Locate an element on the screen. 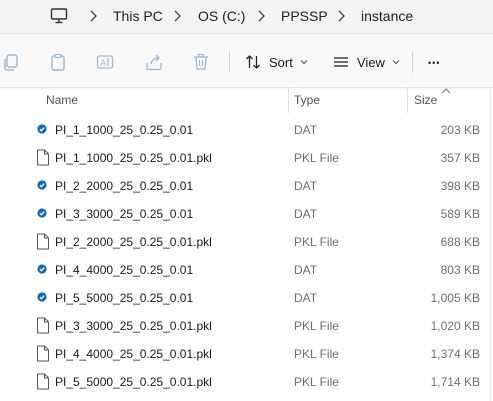 The width and height of the screenshot is (493, 401). file-name: PI_5_5000_25_0.25_0.01.pkl is located at coordinates (133, 382).